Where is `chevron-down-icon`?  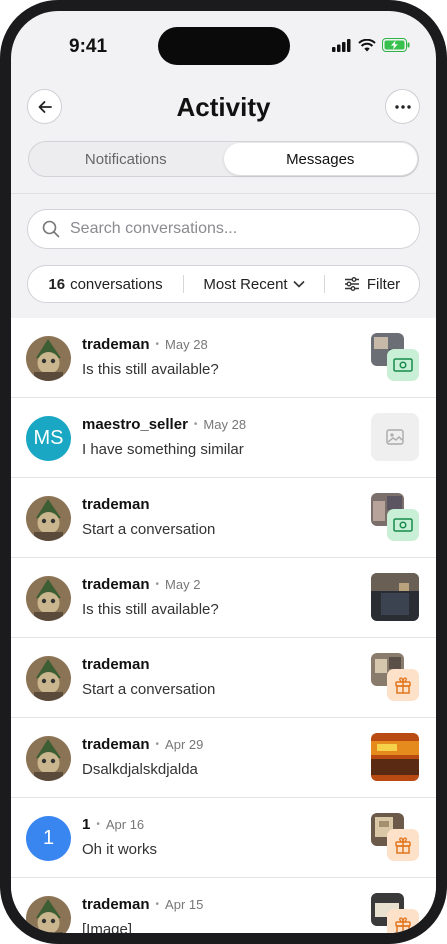
chevron-down-icon is located at coordinates (299, 284).